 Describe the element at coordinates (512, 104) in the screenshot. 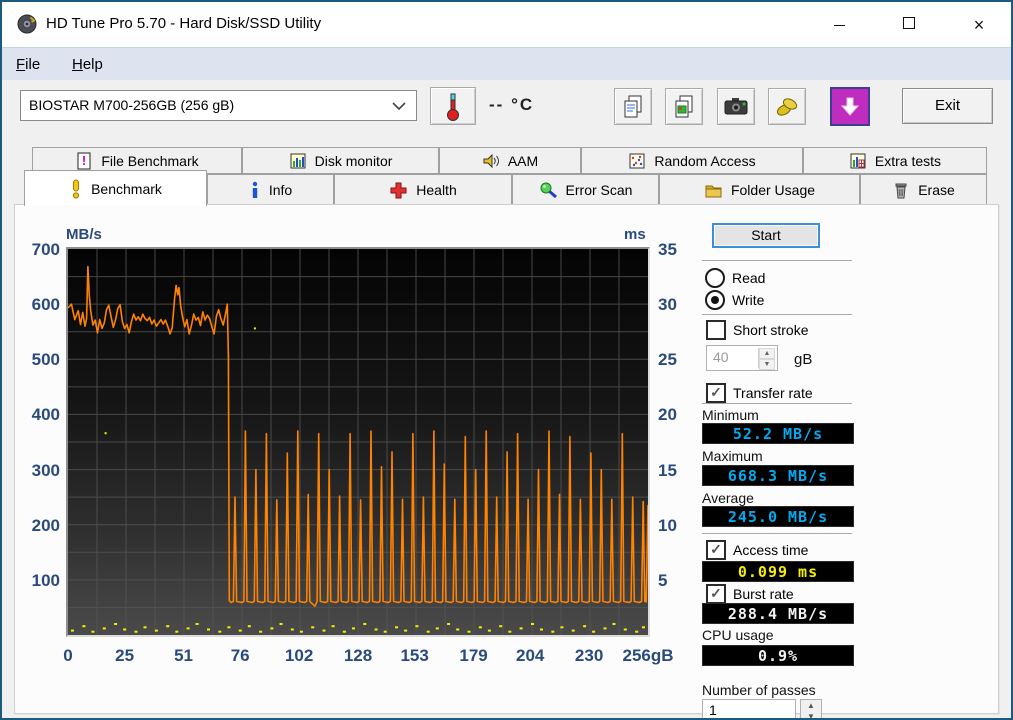

I see `temperature-readout: -- °C` at that location.